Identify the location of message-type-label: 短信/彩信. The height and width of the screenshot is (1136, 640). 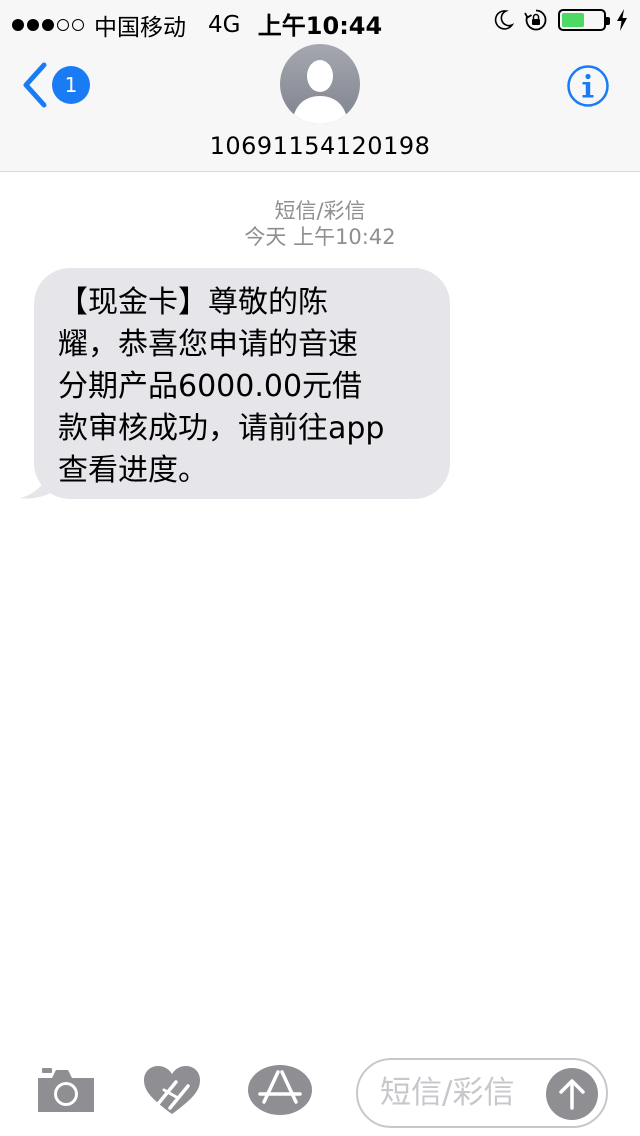
(320, 211).